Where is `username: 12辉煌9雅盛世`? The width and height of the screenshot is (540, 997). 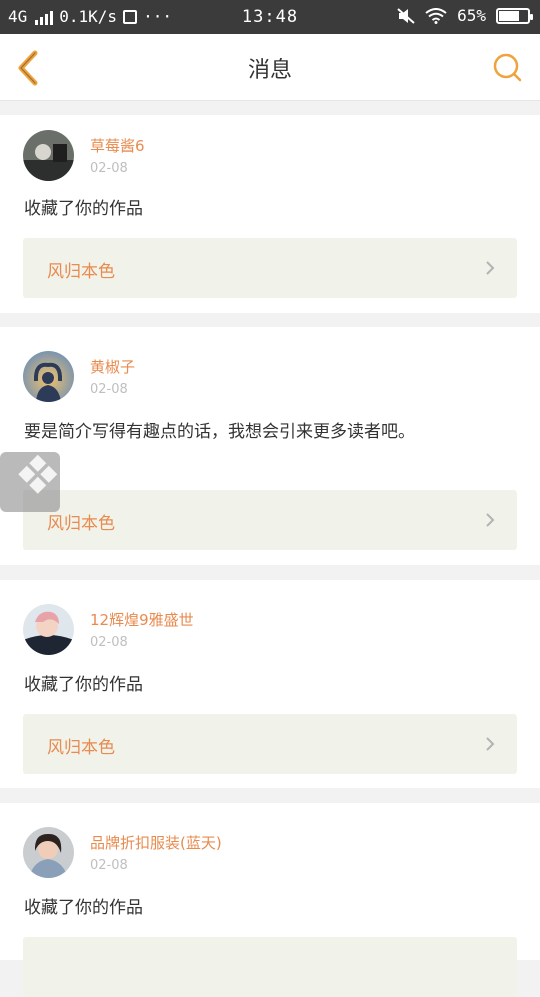 username: 12辉煌9雅盛世 is located at coordinates (142, 619).